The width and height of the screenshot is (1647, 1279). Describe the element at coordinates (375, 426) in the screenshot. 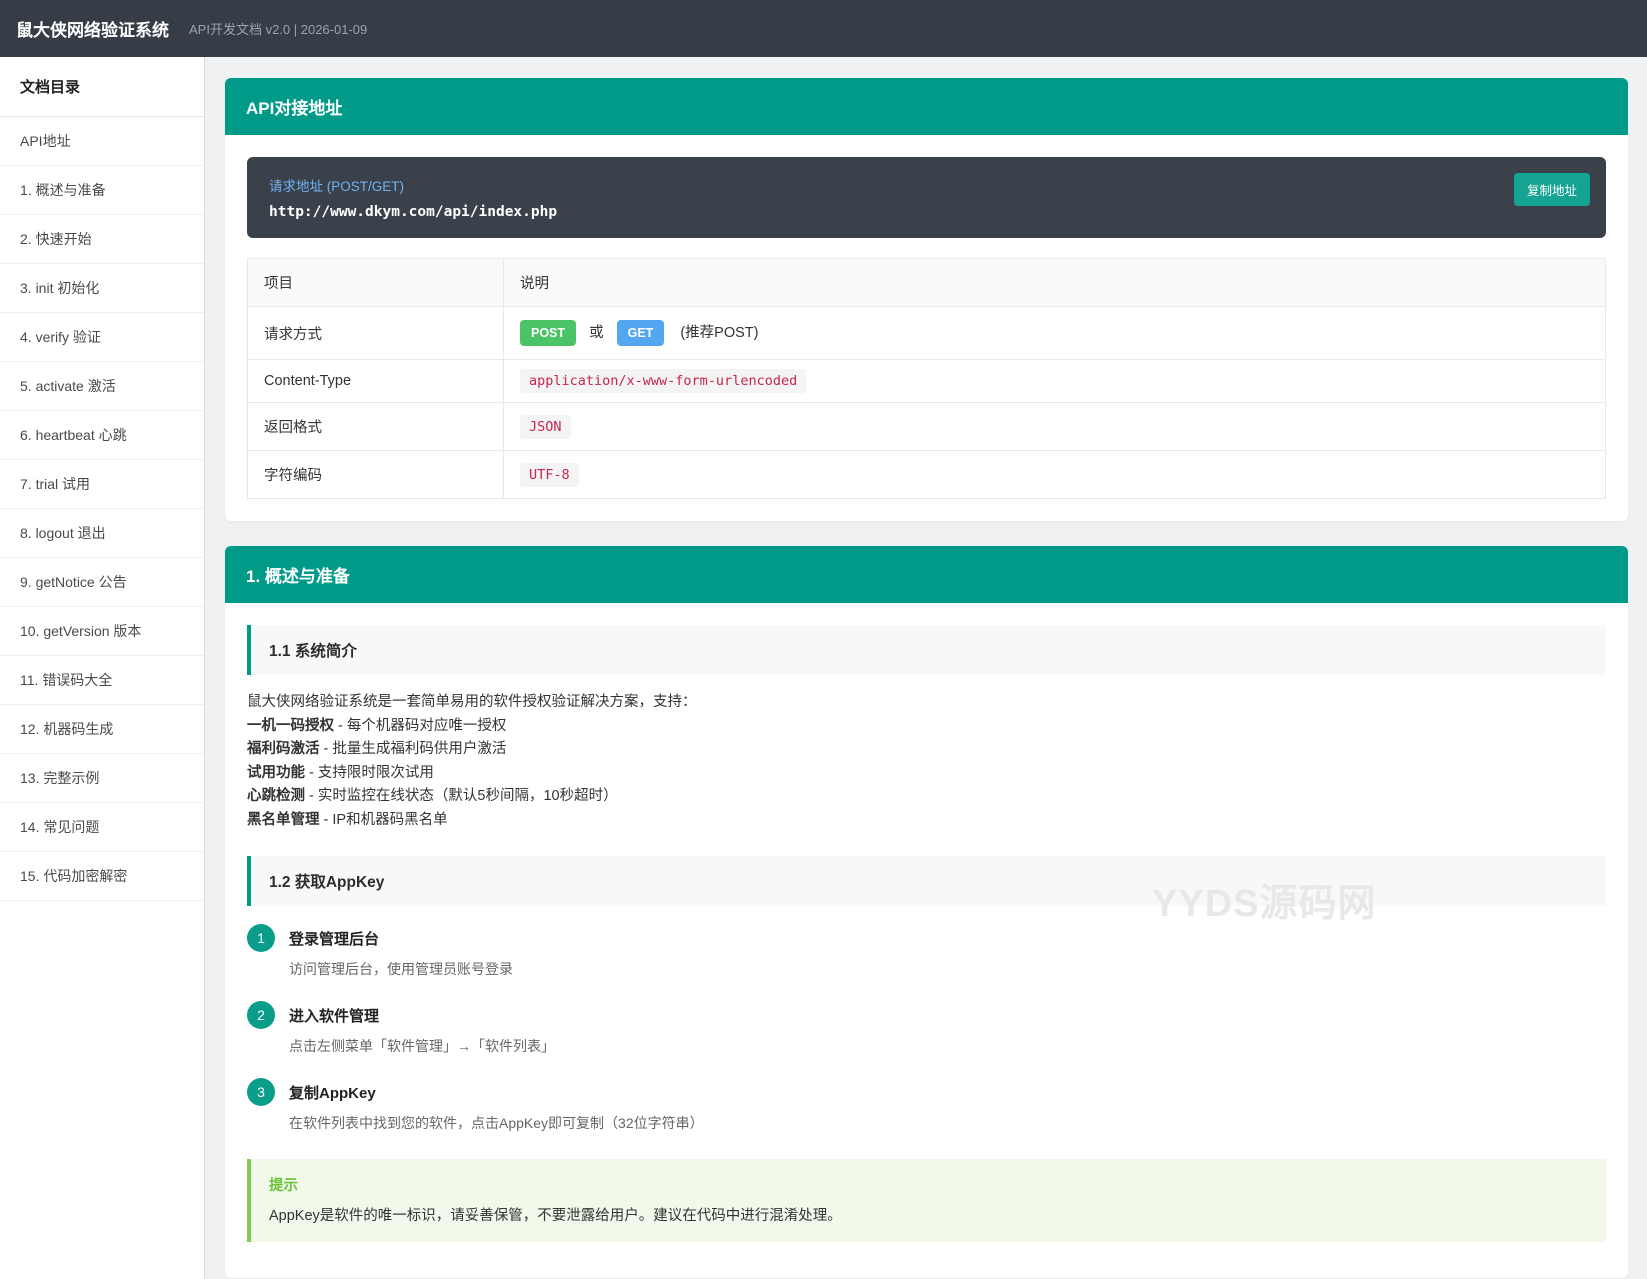

I see `row-label: 返回格式` at that location.